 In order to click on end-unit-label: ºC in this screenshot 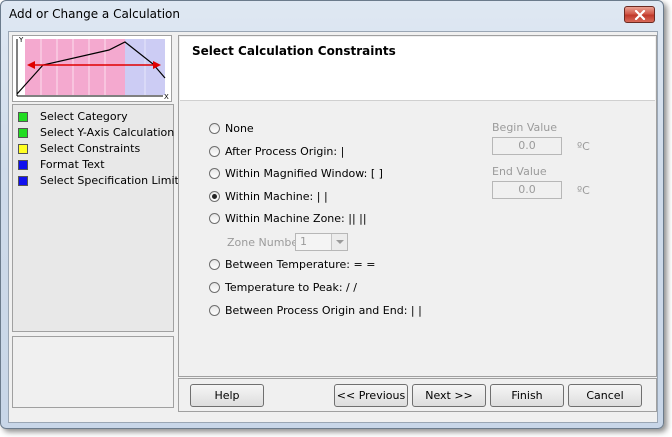, I will do `click(583, 190)`.